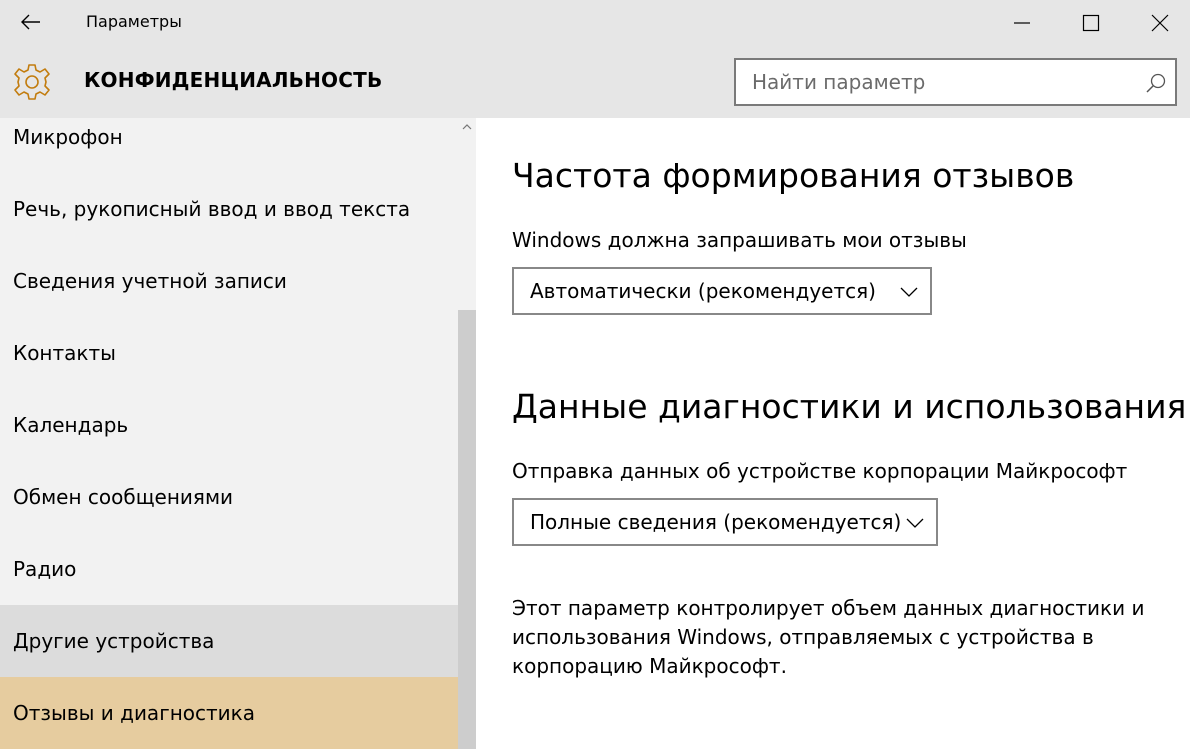 This screenshot has height=749, width=1190. I want to click on chevron-up-icon, so click(467, 127).